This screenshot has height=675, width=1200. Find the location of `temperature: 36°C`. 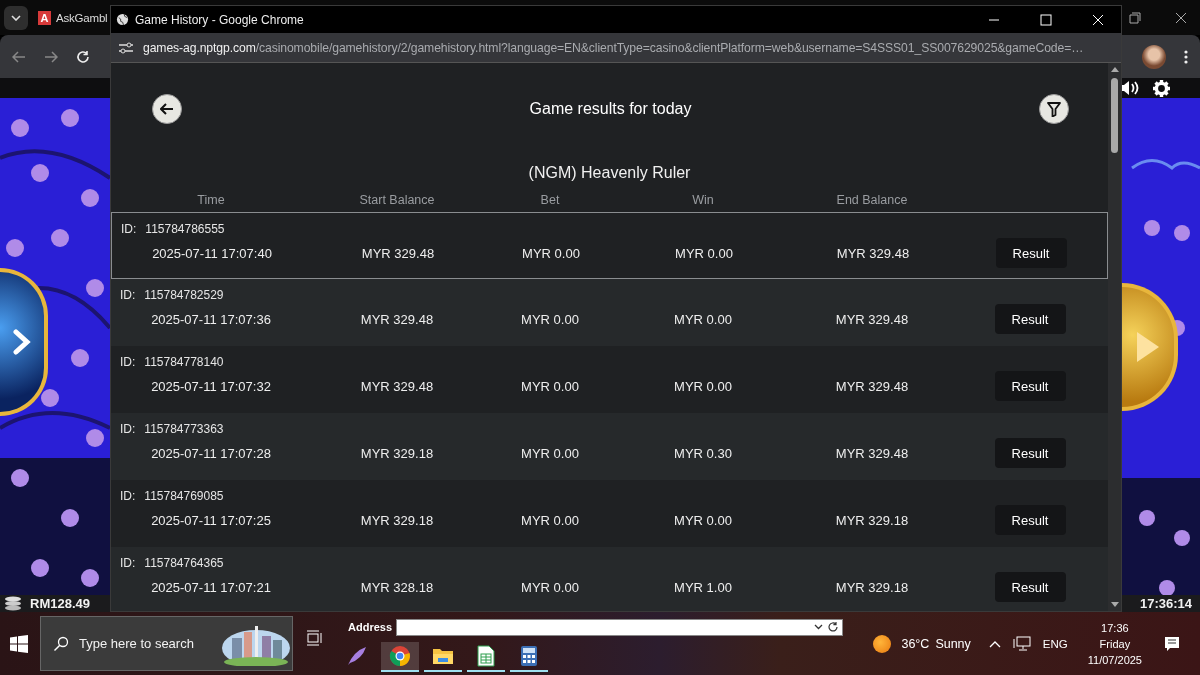

temperature: 36°C is located at coordinates (915, 643).